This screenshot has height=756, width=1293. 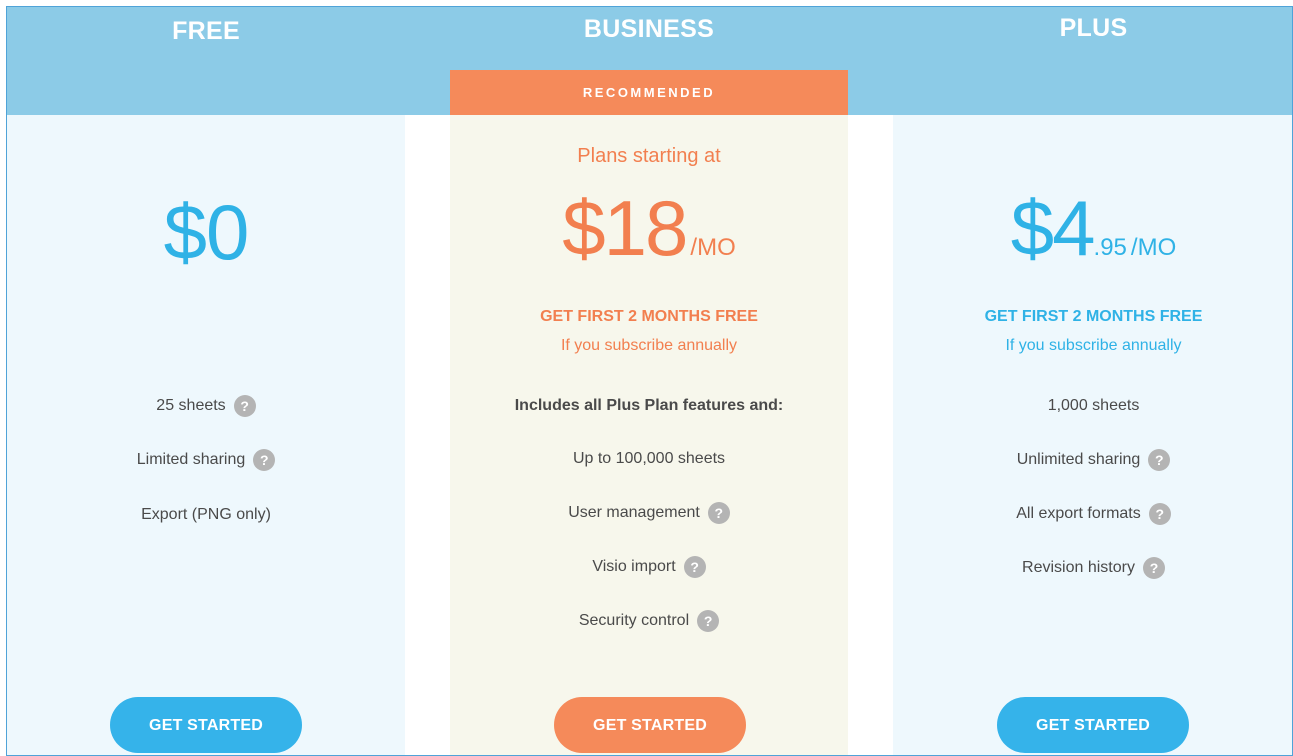 What do you see at coordinates (1093, 28) in the screenshot?
I see `plan-title-plus: PLUS` at bounding box center [1093, 28].